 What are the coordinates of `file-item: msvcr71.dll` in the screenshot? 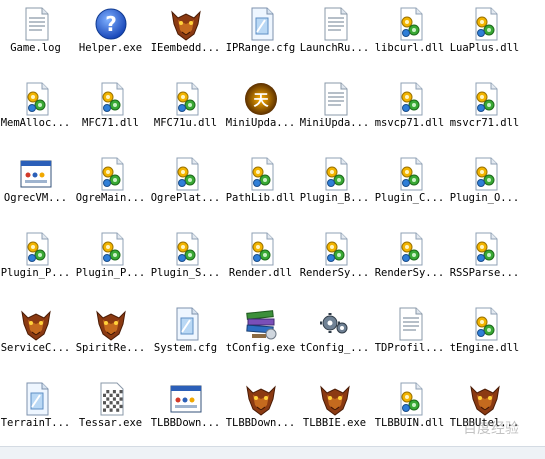 It's located at (484, 116).